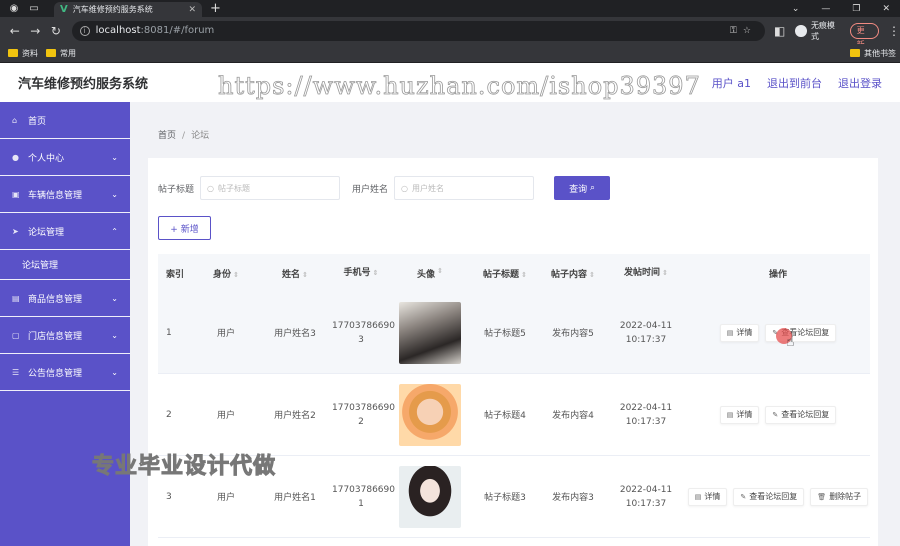 The width and height of the screenshot is (900, 546). What do you see at coordinates (65, 335) in the screenshot?
I see `sidebar-item-stores: ▢ 门店信息管理 ⌄` at bounding box center [65, 335].